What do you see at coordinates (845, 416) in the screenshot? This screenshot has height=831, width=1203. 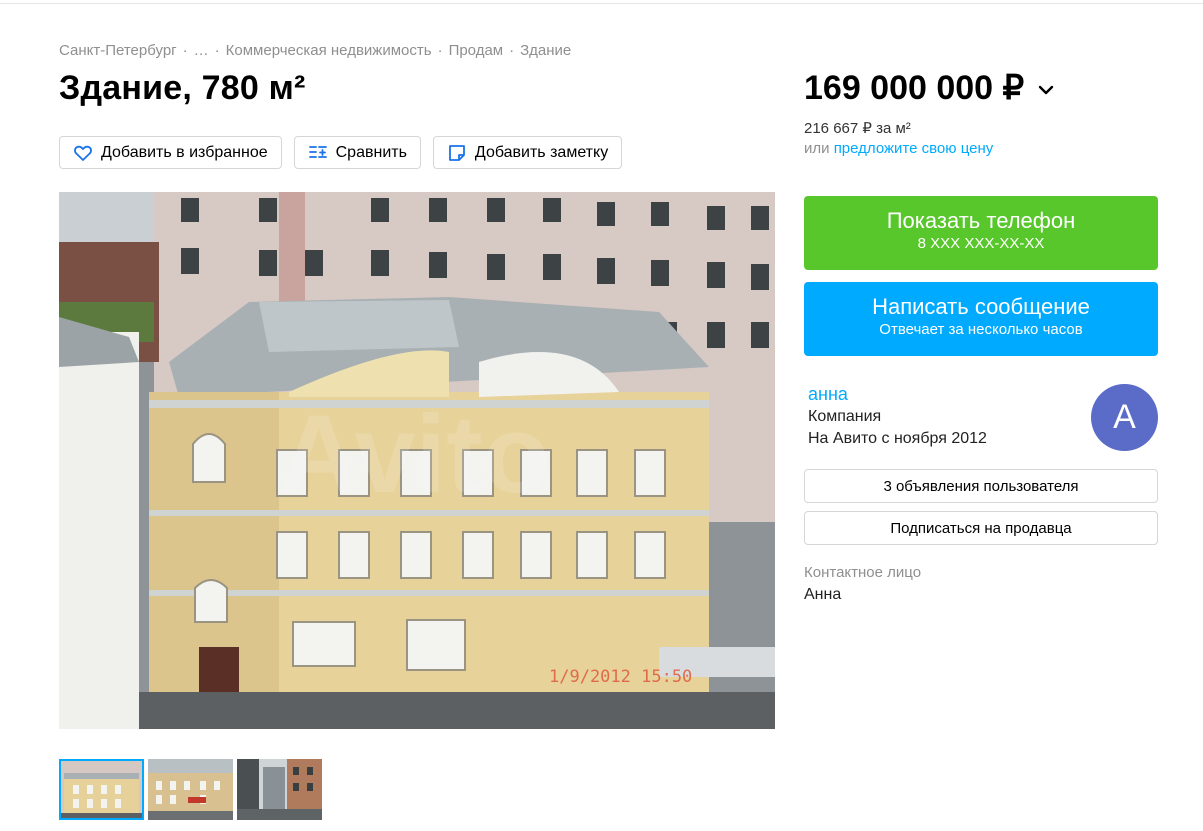 I see `seller-type: Компания` at bounding box center [845, 416].